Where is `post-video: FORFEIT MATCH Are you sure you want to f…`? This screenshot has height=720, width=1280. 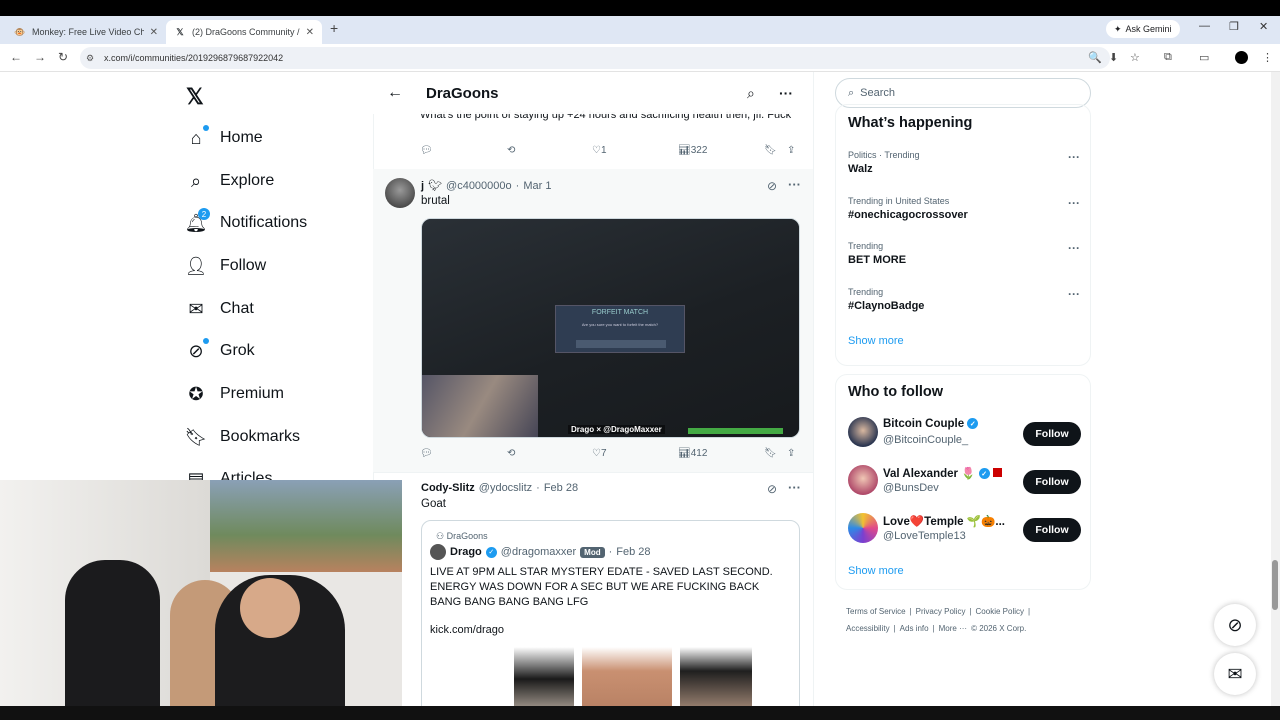
post-video: FORFEIT MATCH Are you sure you want to f… is located at coordinates (610, 328).